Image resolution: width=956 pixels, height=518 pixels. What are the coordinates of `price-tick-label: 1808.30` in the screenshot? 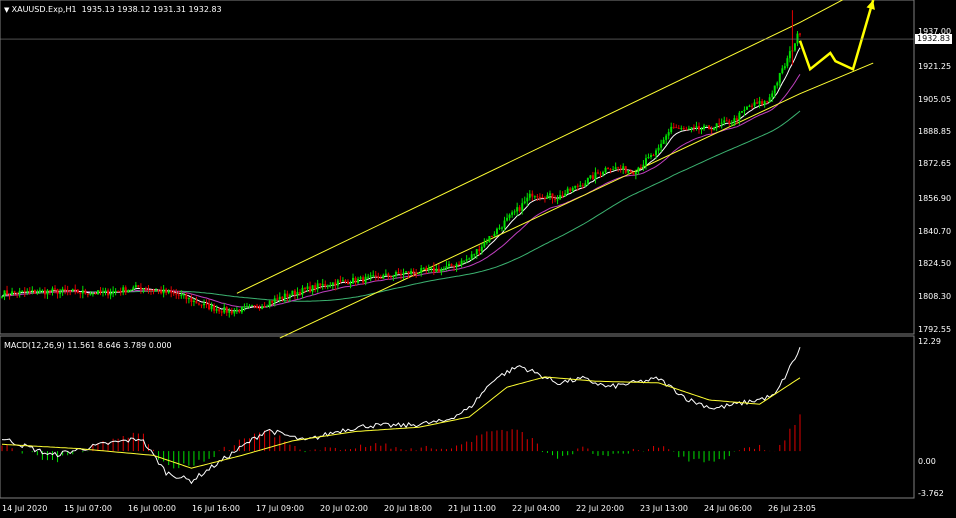 It's located at (935, 296).